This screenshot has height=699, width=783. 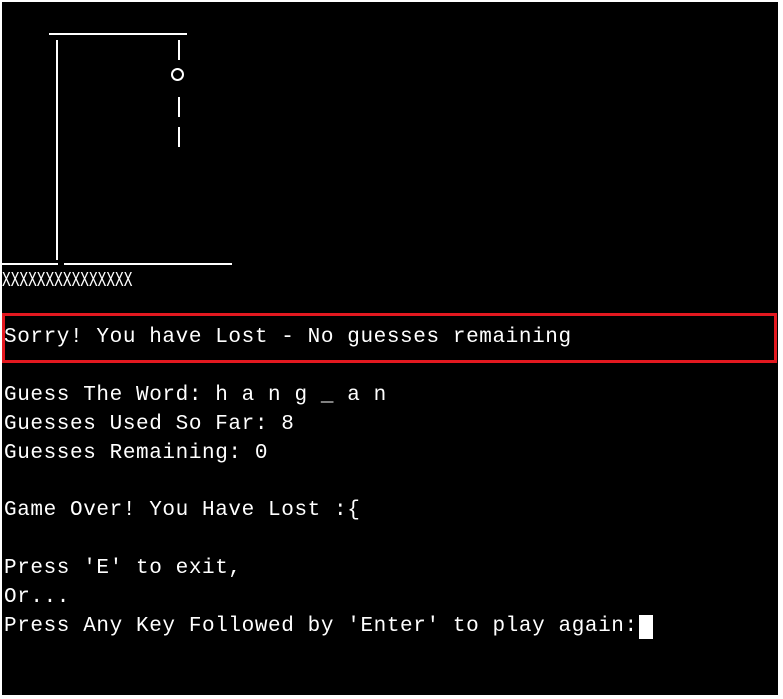 What do you see at coordinates (30, 264) in the screenshot?
I see `gallows-ground-left` at bounding box center [30, 264].